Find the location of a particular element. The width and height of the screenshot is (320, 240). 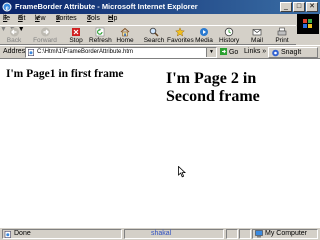

printer-icon is located at coordinates (282, 31).